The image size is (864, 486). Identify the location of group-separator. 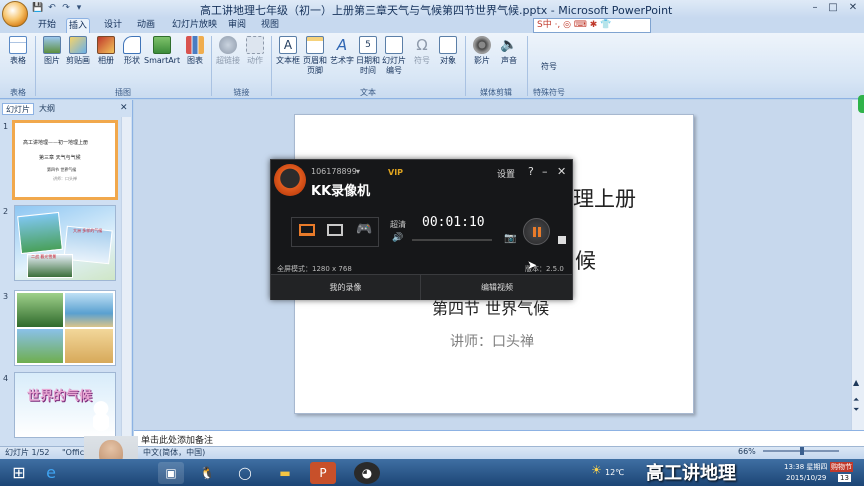
(271, 66).